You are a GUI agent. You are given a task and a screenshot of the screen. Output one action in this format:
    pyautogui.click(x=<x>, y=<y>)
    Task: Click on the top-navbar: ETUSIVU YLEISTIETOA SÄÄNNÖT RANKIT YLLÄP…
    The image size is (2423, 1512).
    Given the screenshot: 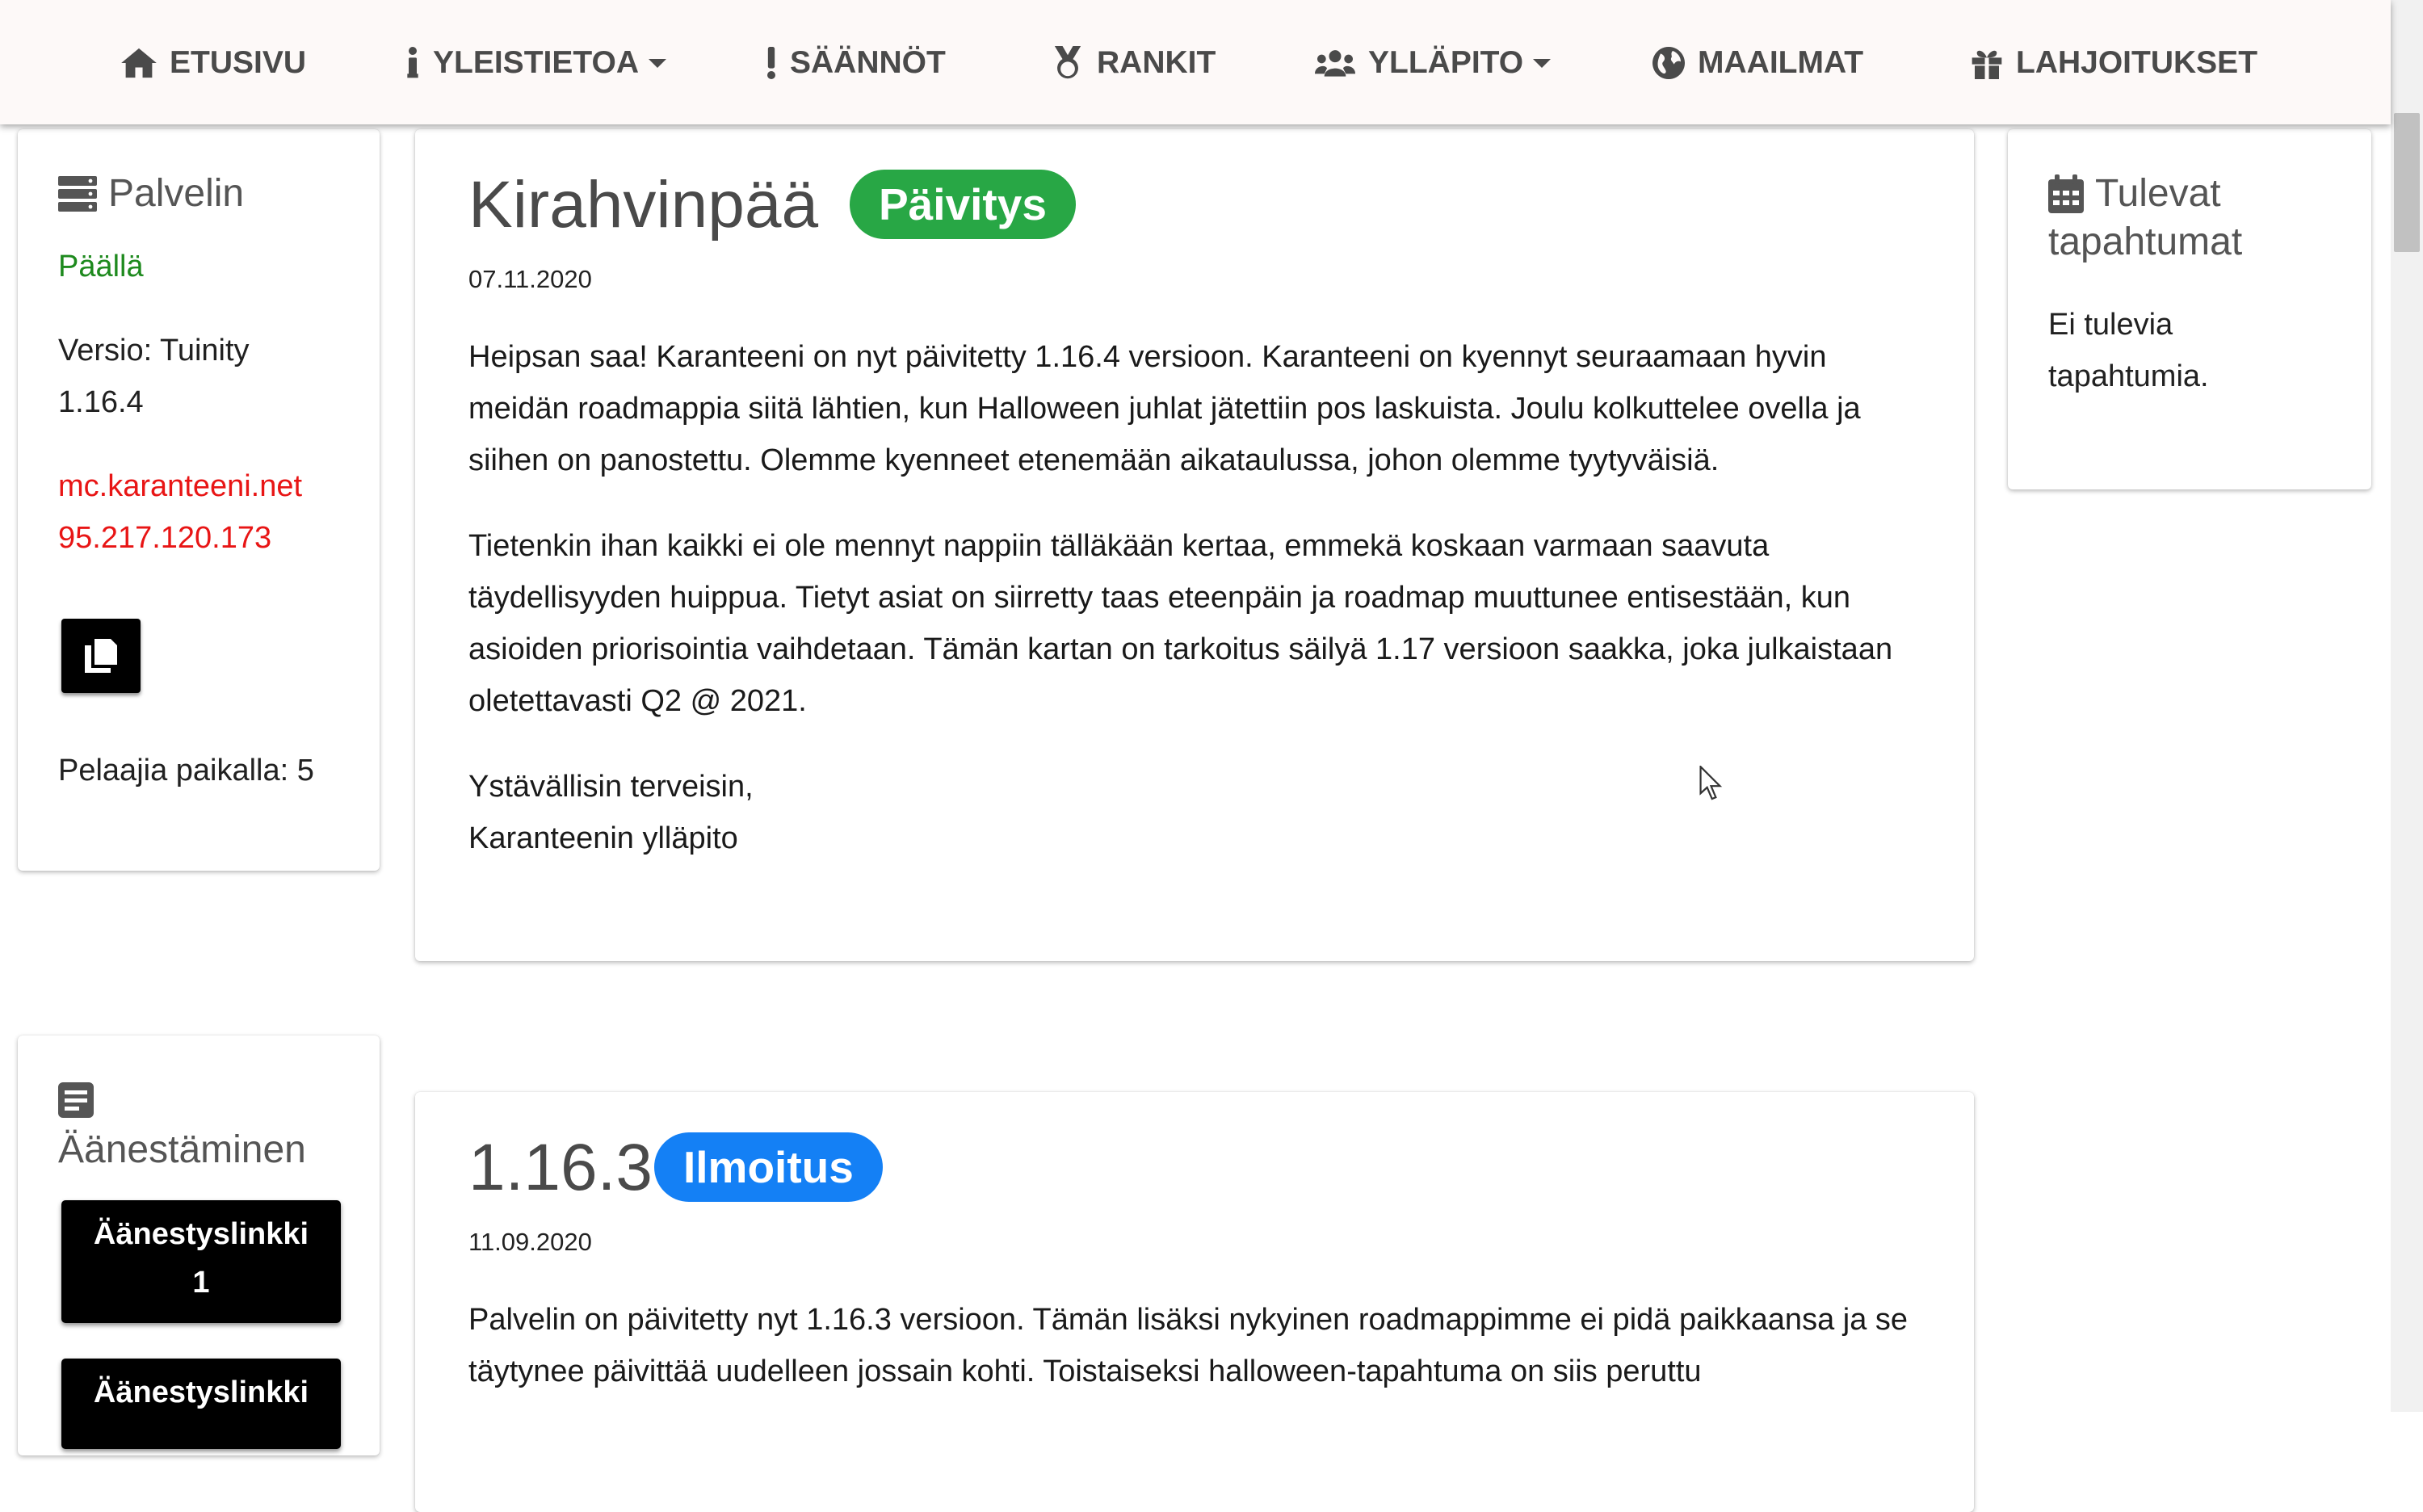 What is the action you would take?
    pyautogui.click(x=1195, y=62)
    